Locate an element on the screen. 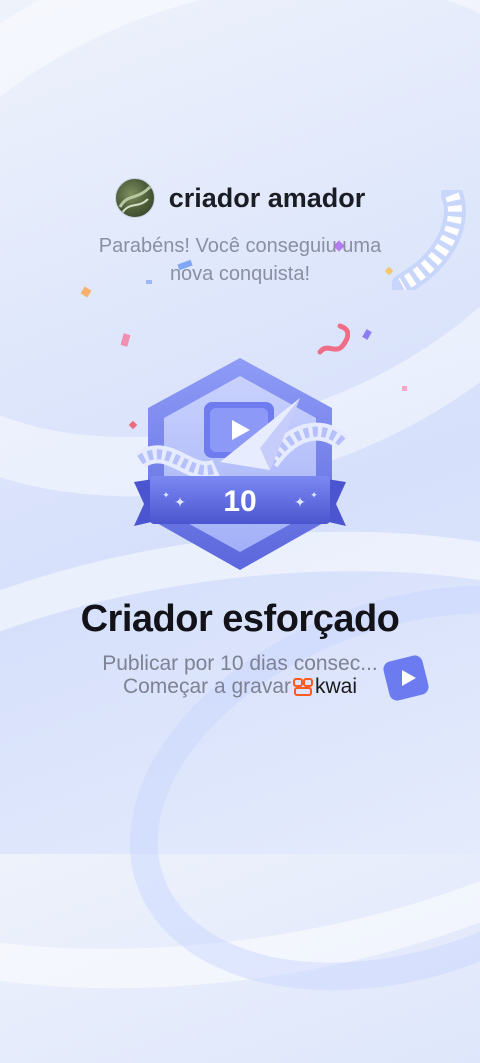 This screenshot has width=480, height=1063. achievement-title: Criador esforçado is located at coordinates (240, 619).